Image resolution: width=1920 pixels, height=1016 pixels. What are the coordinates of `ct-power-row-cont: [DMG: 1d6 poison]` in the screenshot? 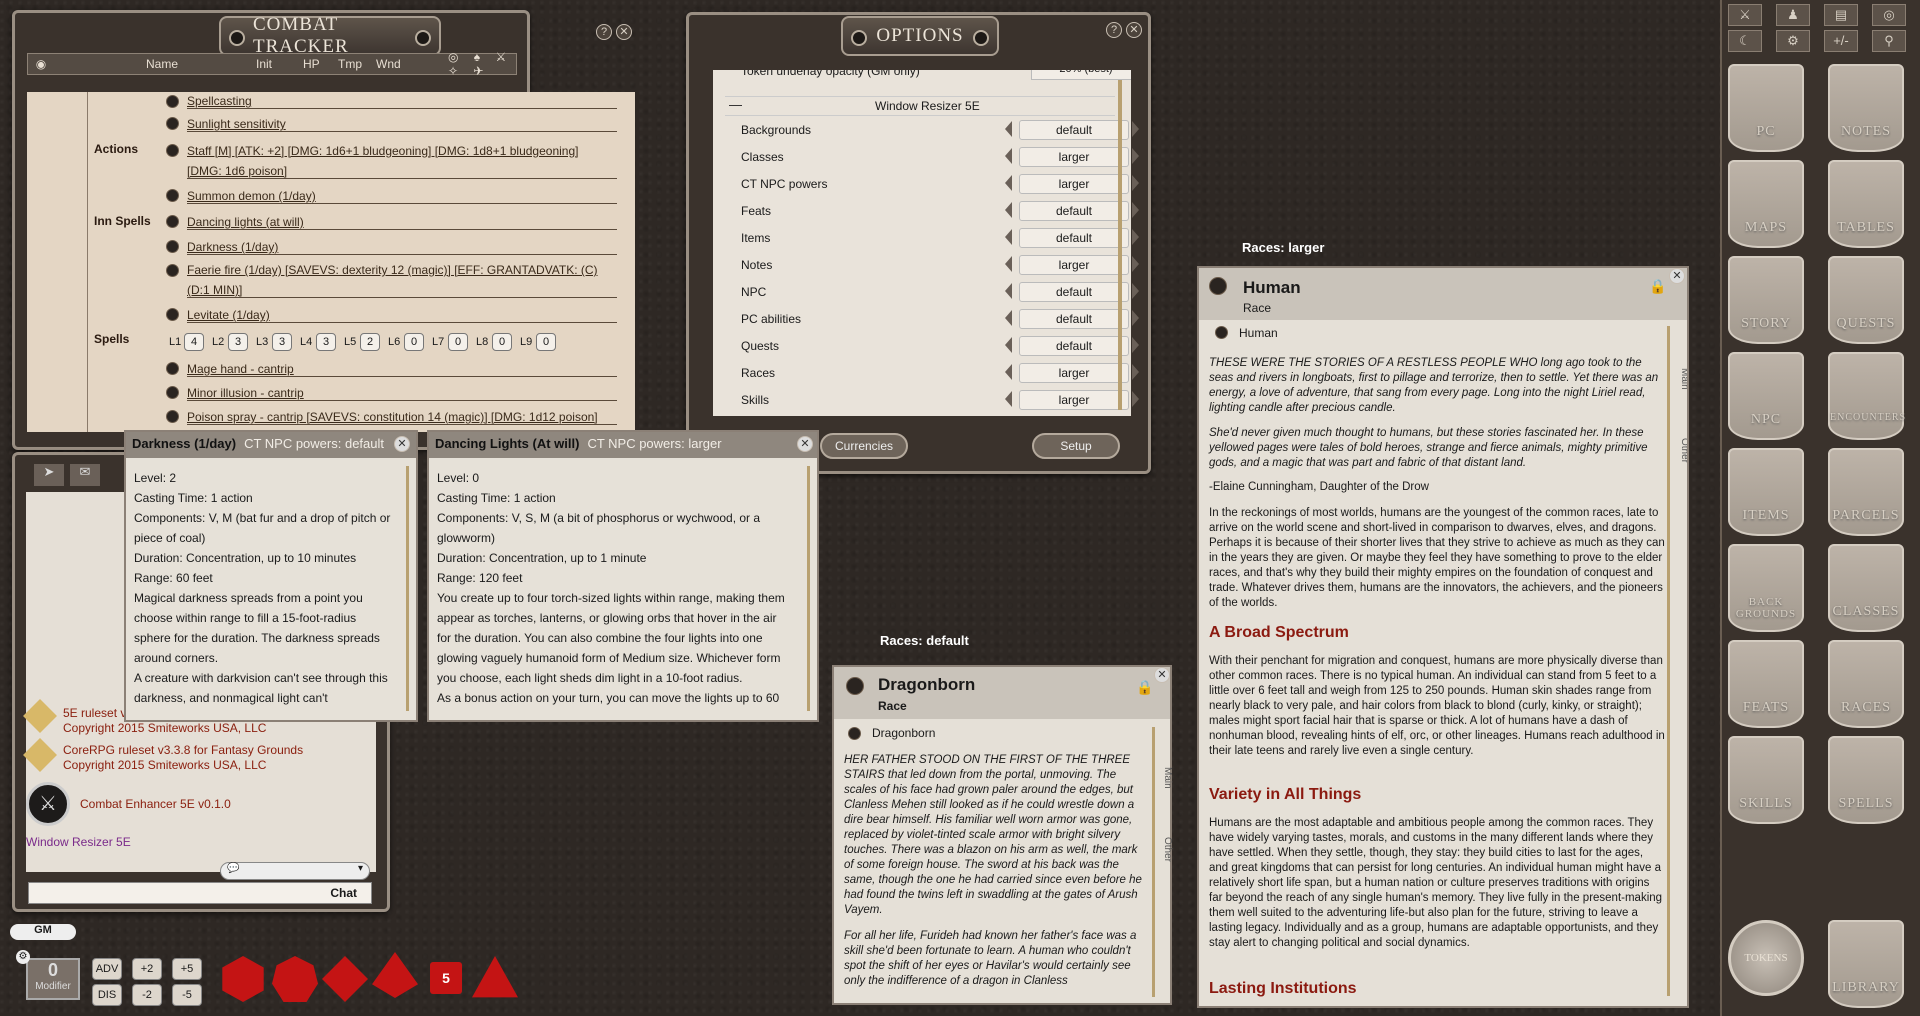 It's located at (402, 171).